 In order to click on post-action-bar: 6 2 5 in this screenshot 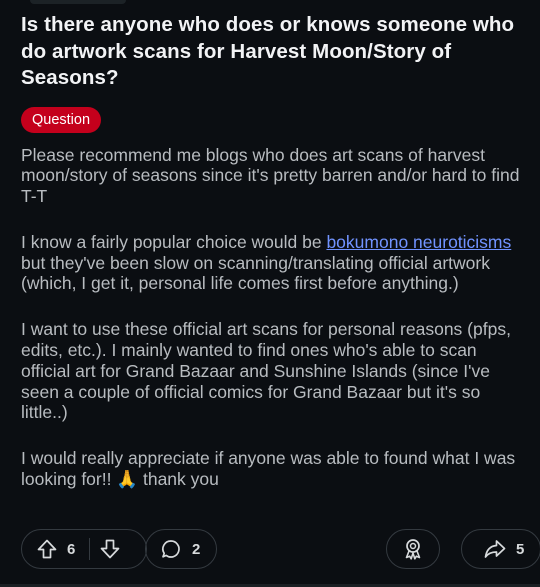, I will do `click(280, 550)`.